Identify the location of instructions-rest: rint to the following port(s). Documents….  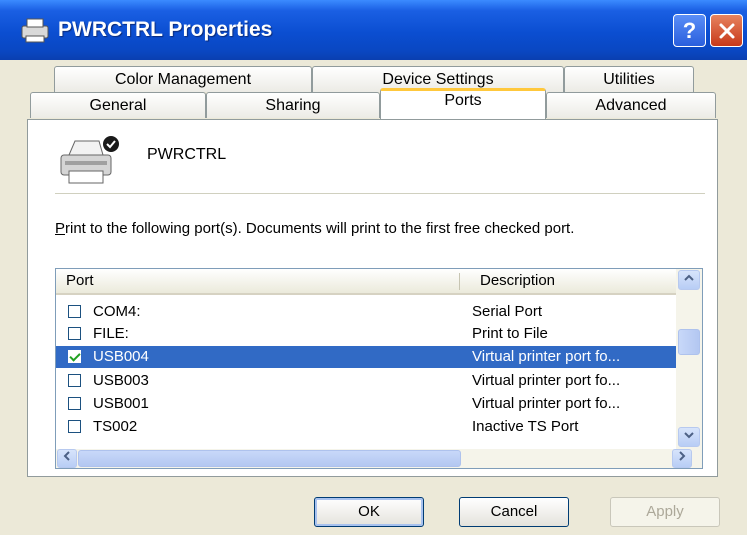
(320, 228).